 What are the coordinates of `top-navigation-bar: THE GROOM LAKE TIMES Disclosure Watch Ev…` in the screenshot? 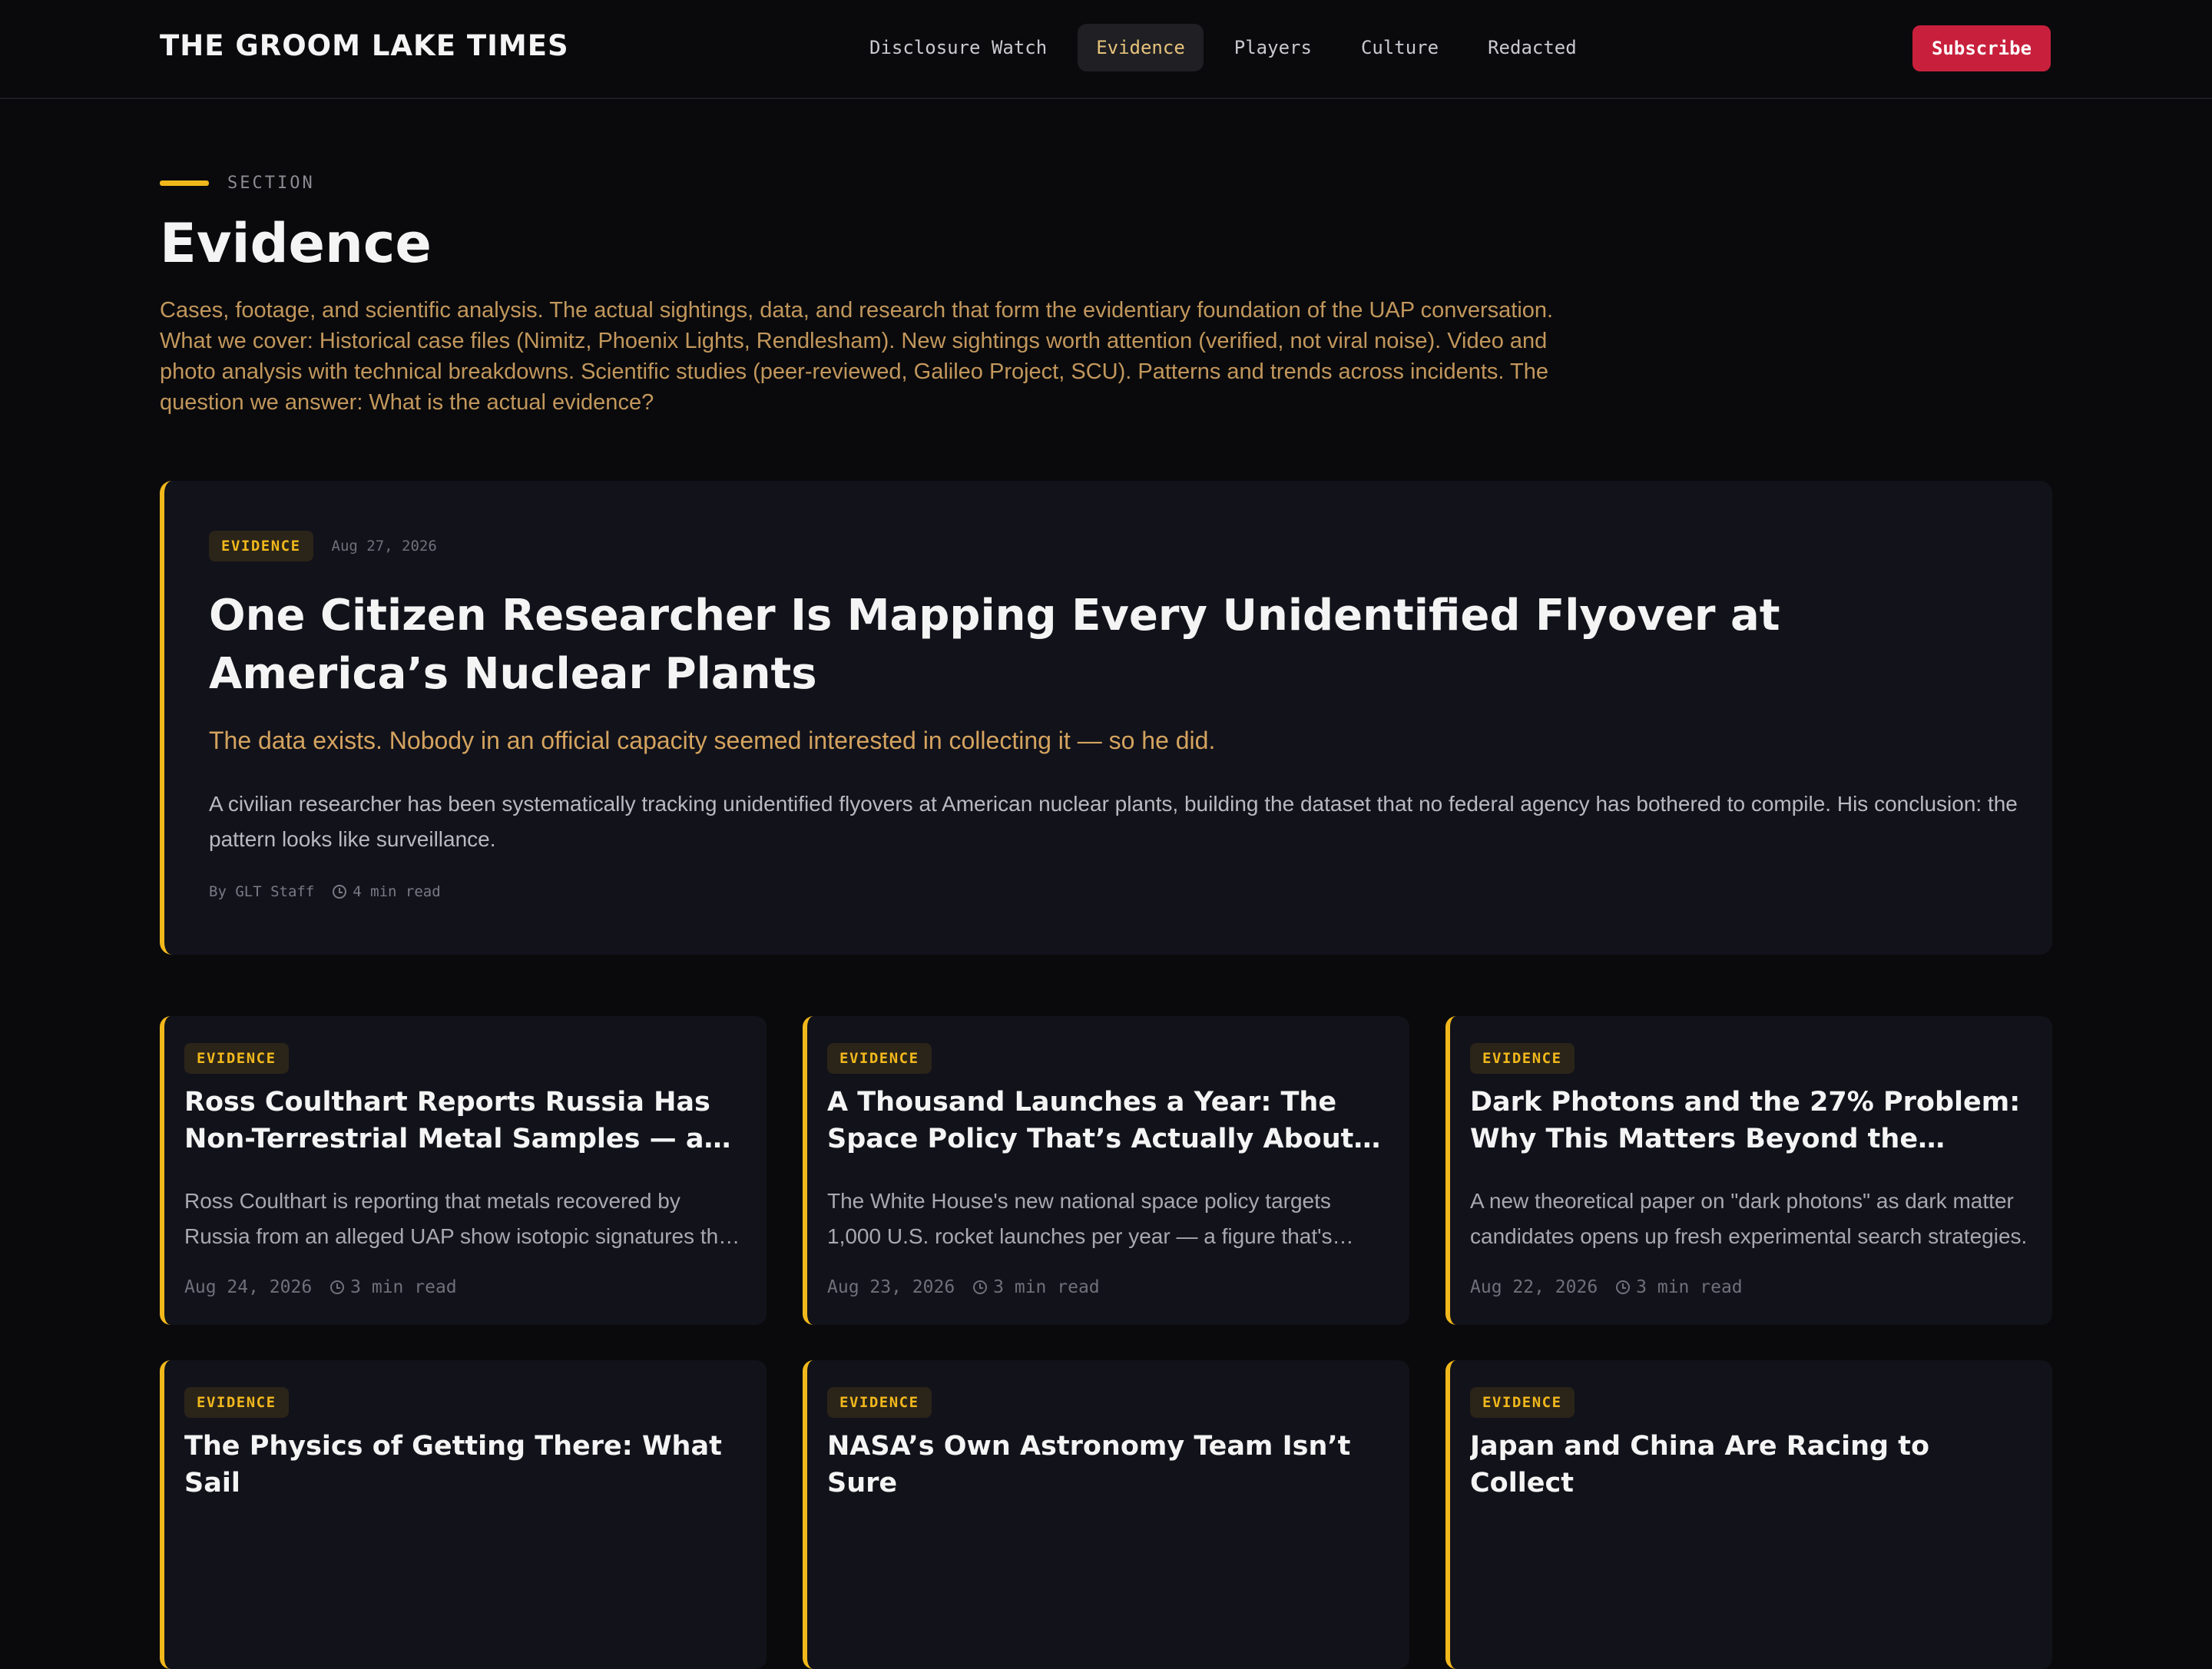 It's located at (1106, 50).